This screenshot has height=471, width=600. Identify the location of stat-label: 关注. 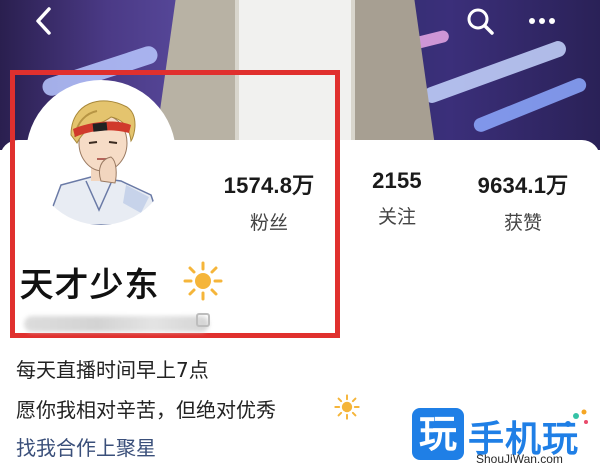
(396, 217).